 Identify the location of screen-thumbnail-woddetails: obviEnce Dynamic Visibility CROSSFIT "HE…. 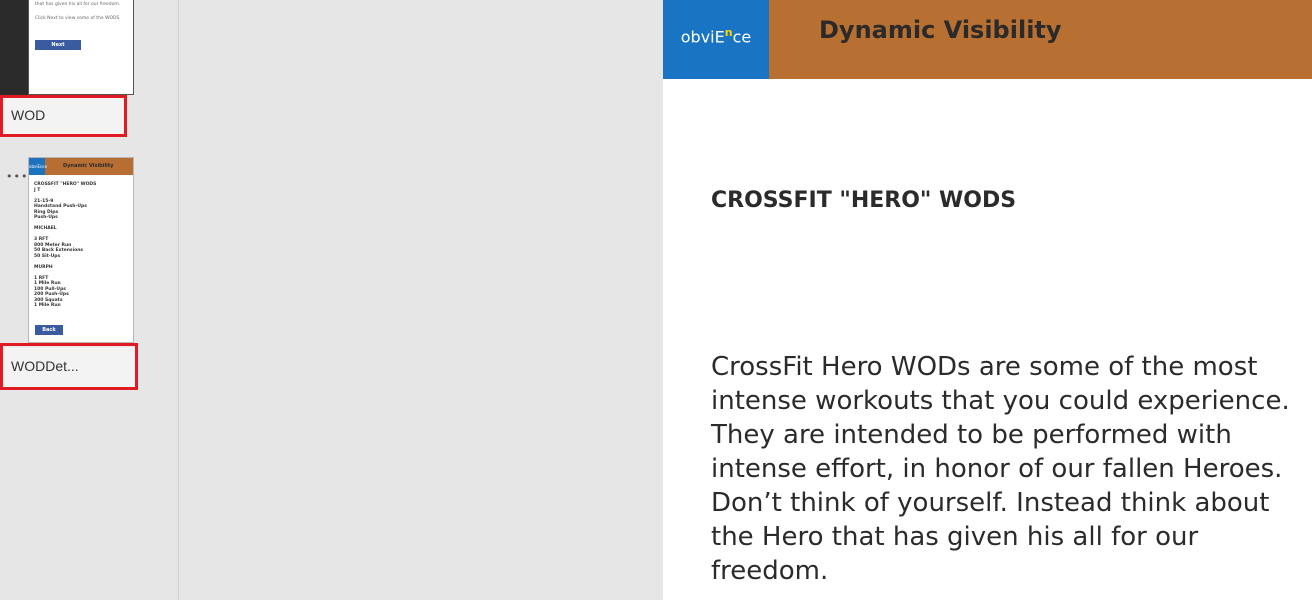
(81, 250).